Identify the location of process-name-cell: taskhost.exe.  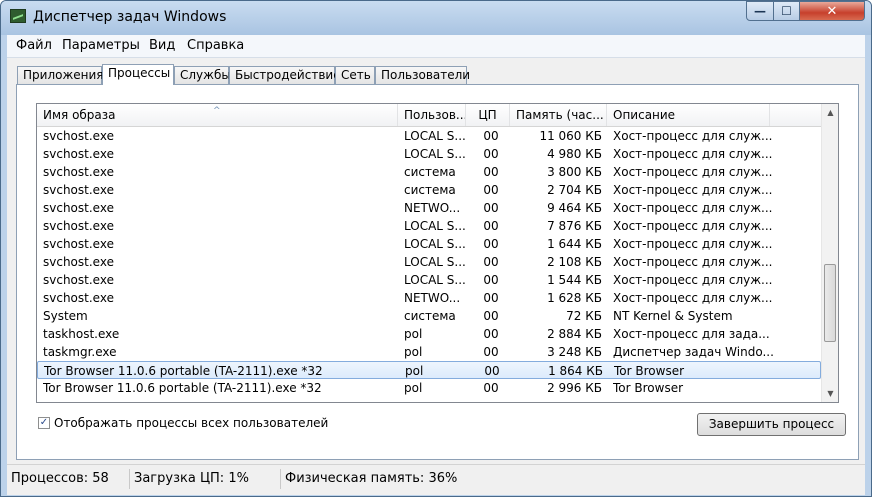
(81, 334).